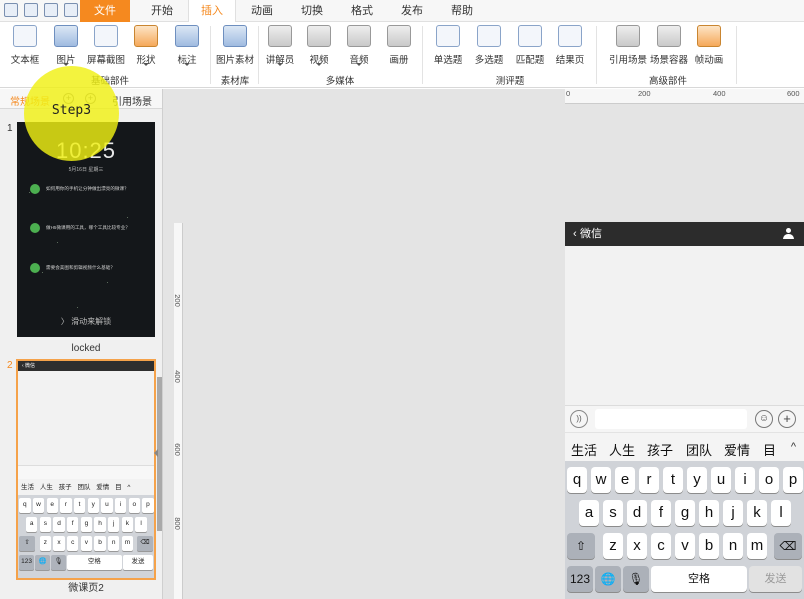  What do you see at coordinates (764, 419) in the screenshot?
I see `emoji-icon: ☺` at bounding box center [764, 419].